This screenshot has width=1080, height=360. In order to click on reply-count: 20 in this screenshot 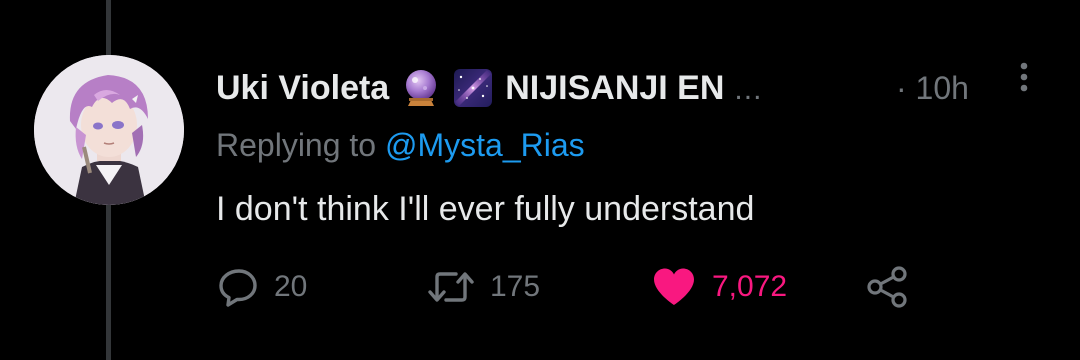, I will do `click(291, 286)`.